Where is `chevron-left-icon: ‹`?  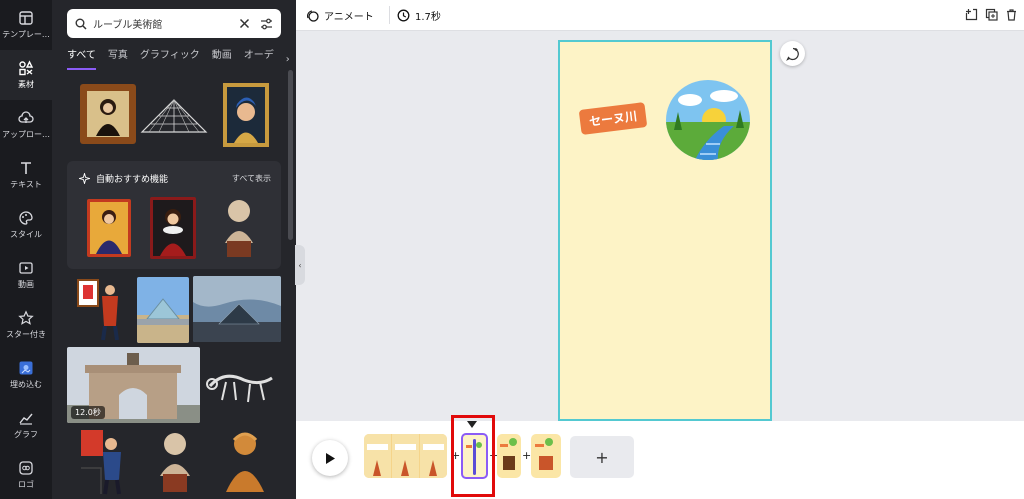 chevron-left-icon: ‹ is located at coordinates (300, 265).